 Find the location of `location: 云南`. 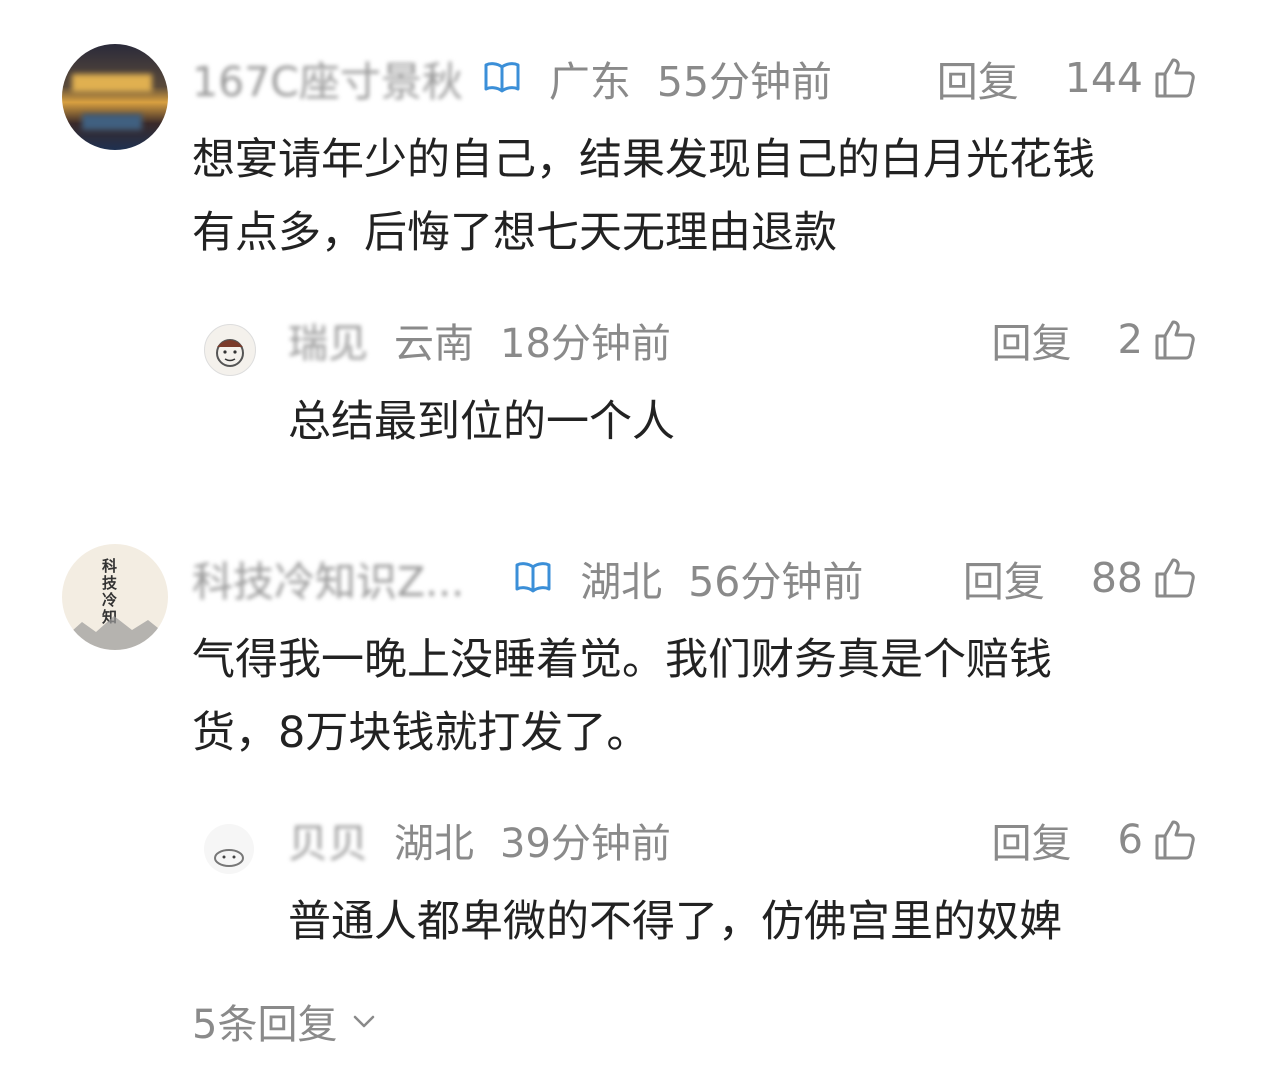

location: 云南 is located at coordinates (434, 344).